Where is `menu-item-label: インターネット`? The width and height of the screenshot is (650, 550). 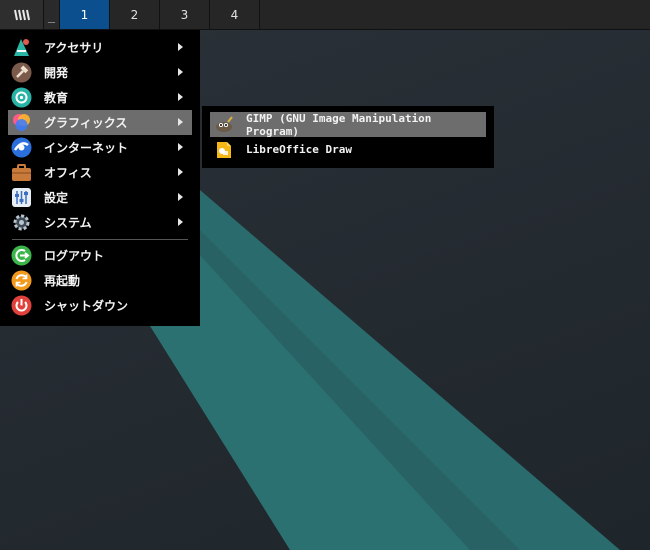
menu-item-label: インターネット is located at coordinates (86, 148).